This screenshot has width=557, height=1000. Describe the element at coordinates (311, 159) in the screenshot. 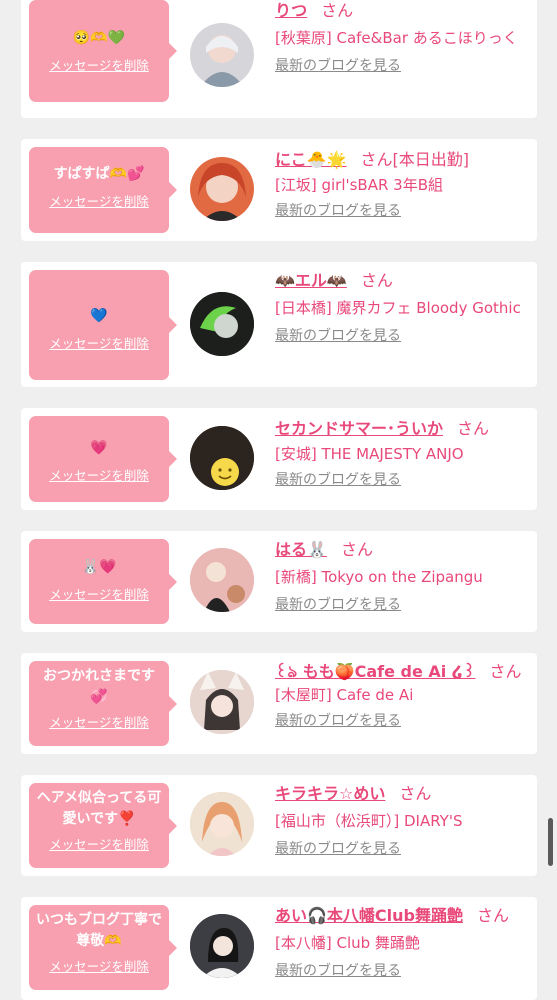

I see `cast-name-link: にこ🐣🌟` at that location.